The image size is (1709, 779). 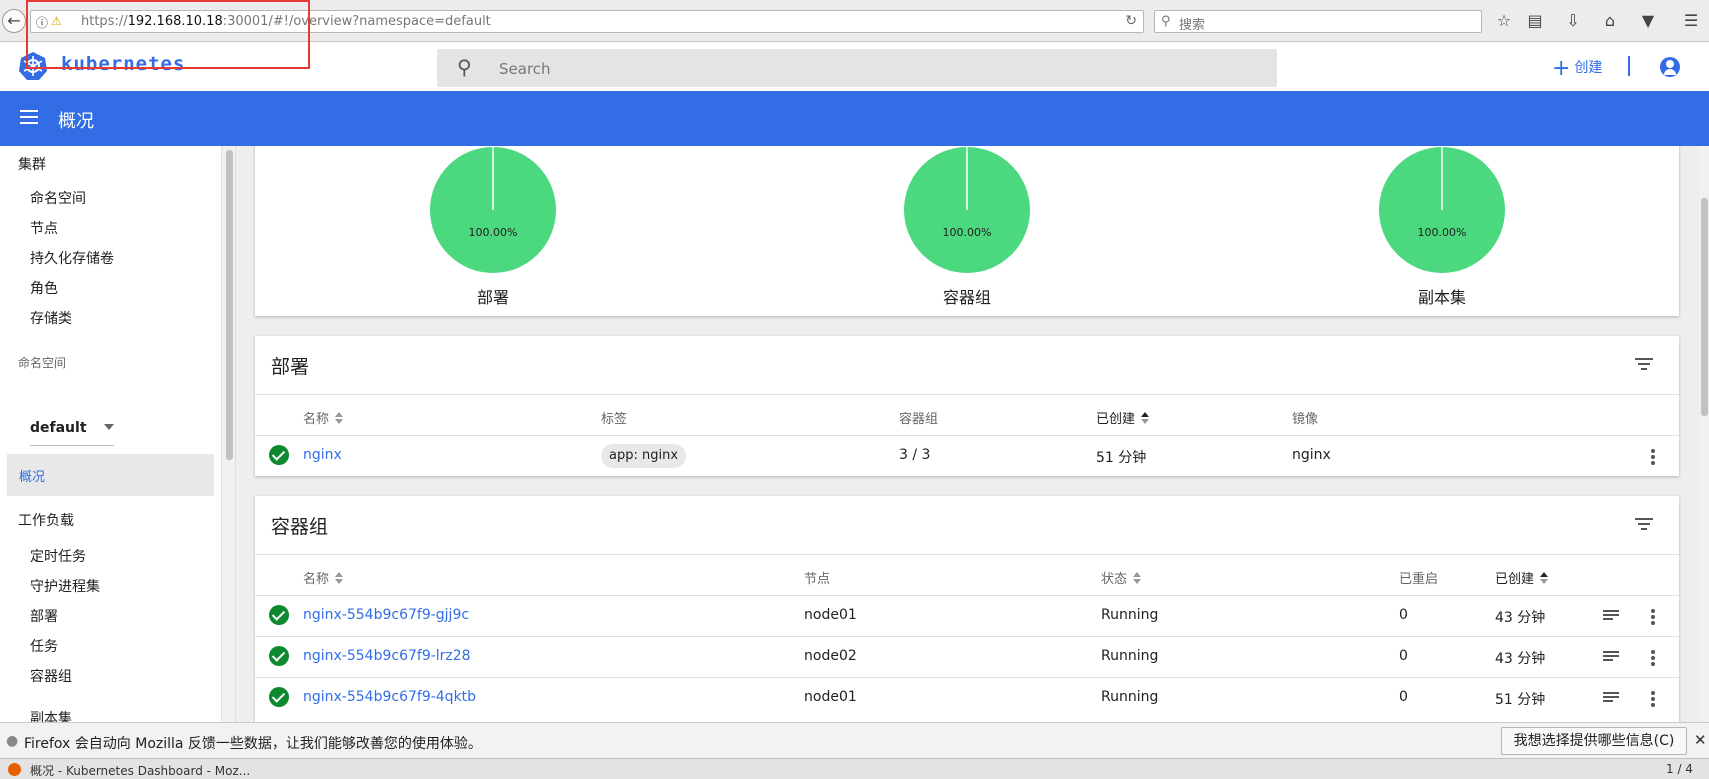 What do you see at coordinates (1679, 769) in the screenshot?
I see `workspace-indicator: 1 / 4` at bounding box center [1679, 769].